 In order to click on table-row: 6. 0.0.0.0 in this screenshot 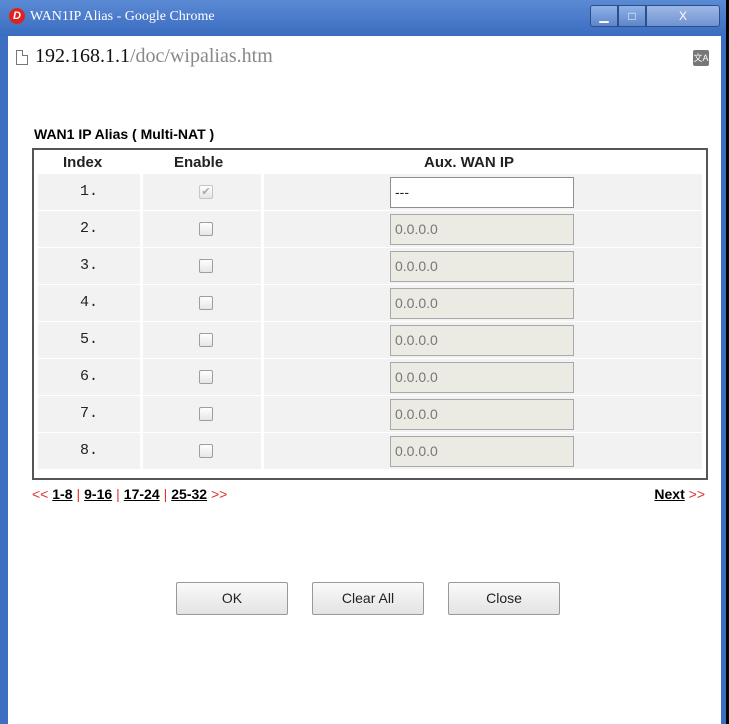, I will do `click(370, 377)`.